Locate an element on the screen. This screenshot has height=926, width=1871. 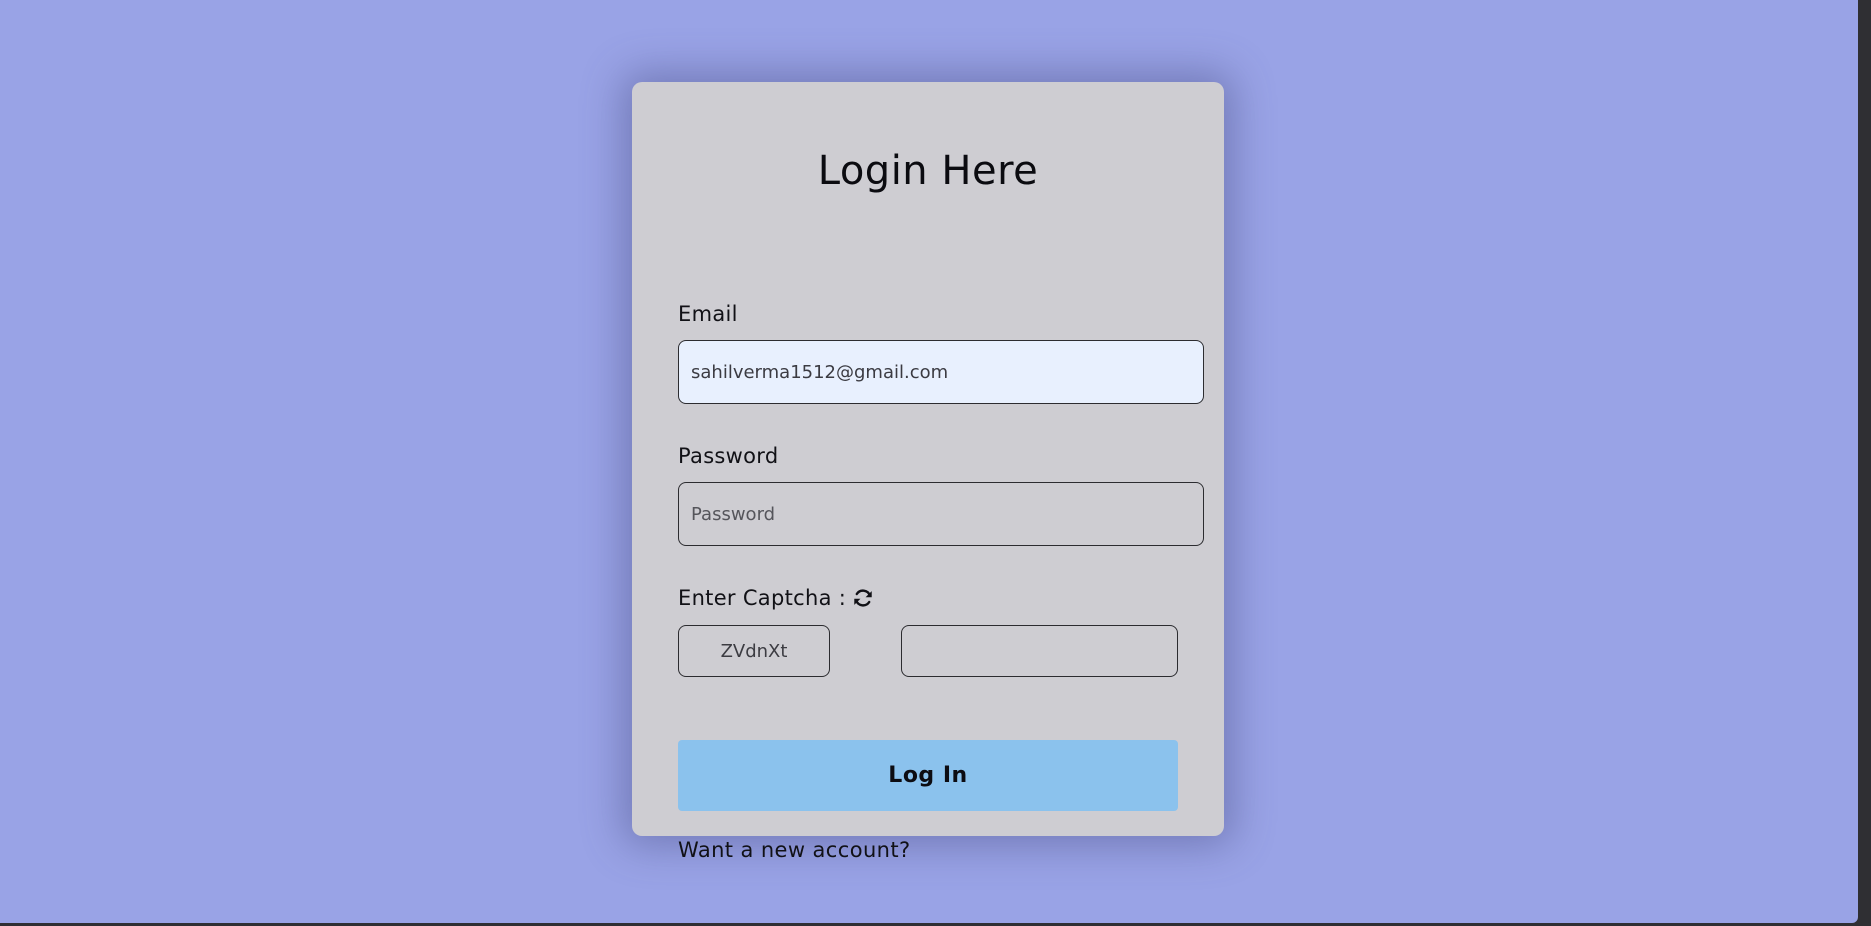
new-account-link: Want a new account? is located at coordinates (794, 850).